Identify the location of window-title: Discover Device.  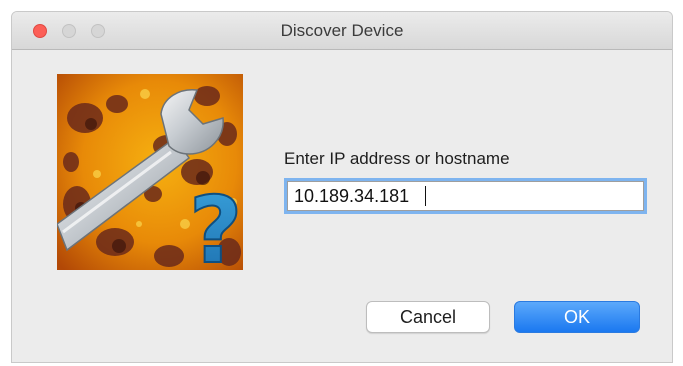
(342, 30).